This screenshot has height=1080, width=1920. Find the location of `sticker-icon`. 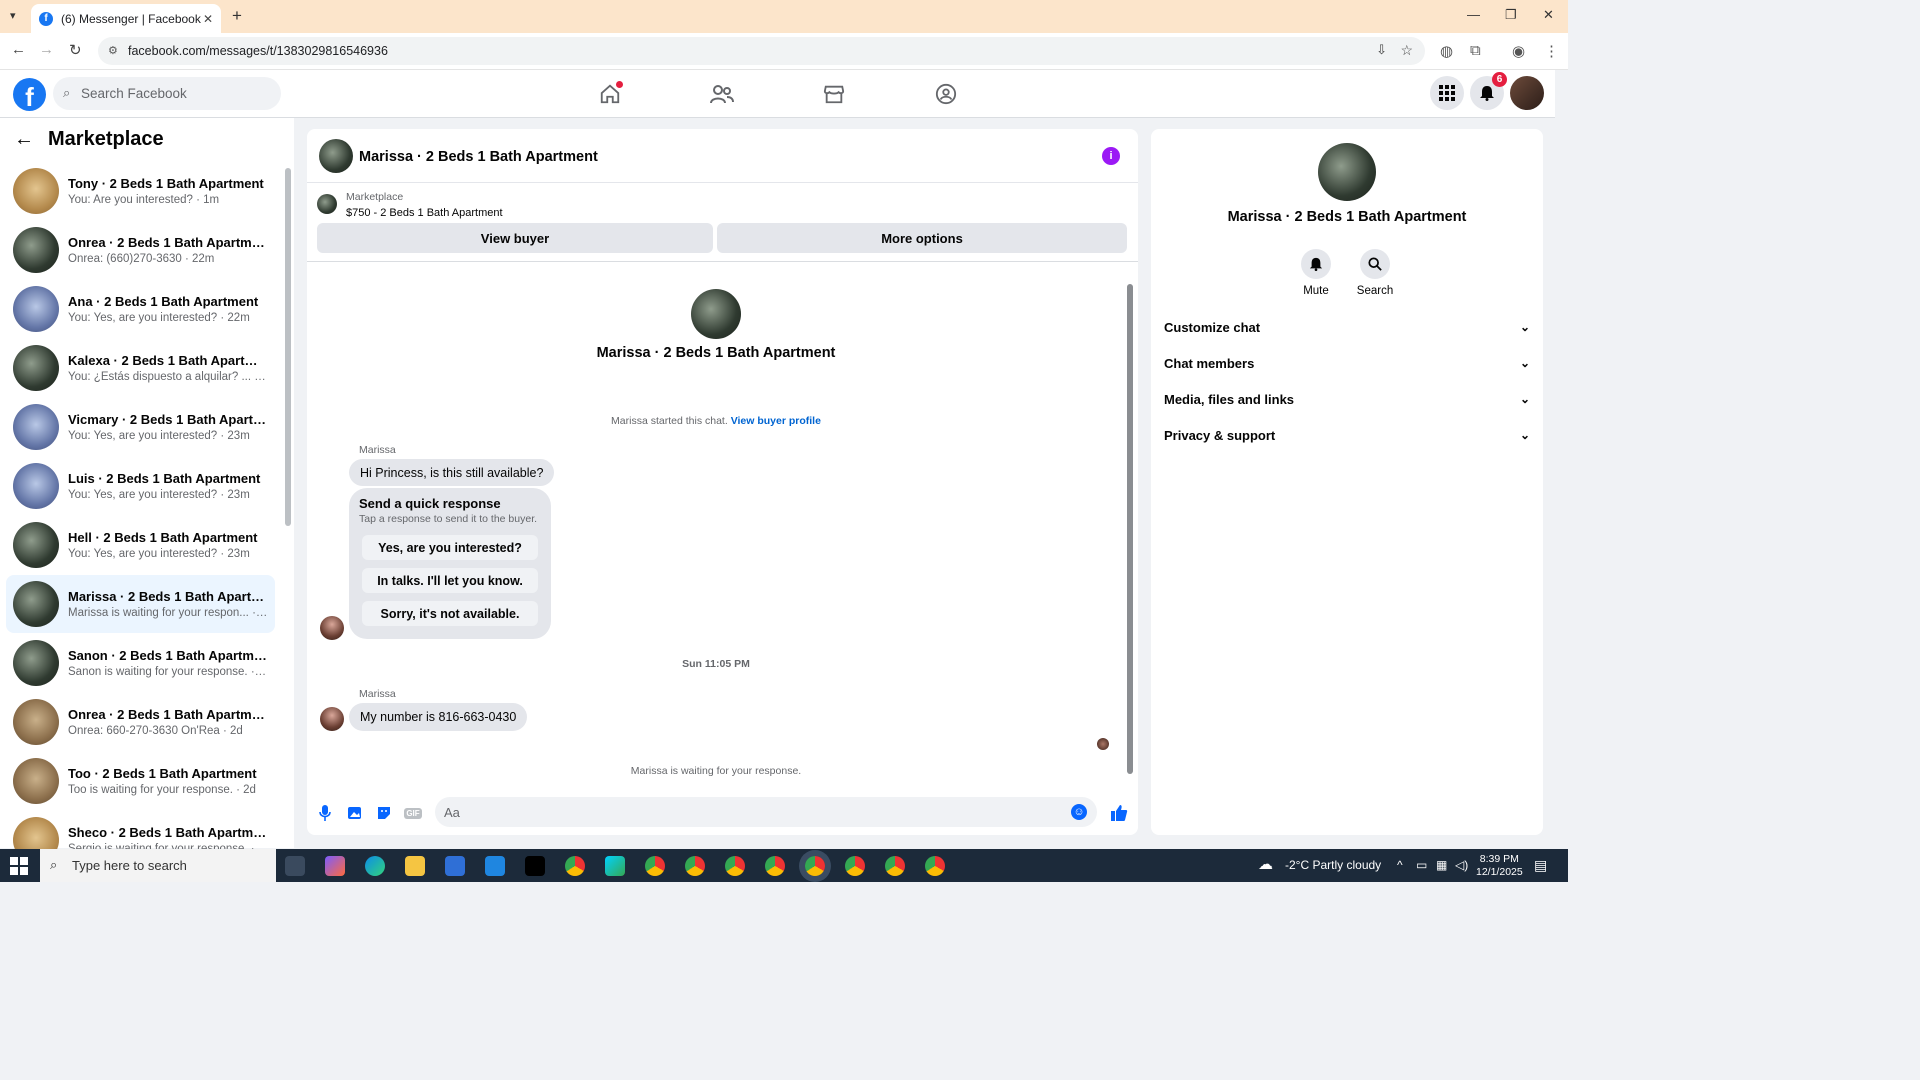

sticker-icon is located at coordinates (384, 813).